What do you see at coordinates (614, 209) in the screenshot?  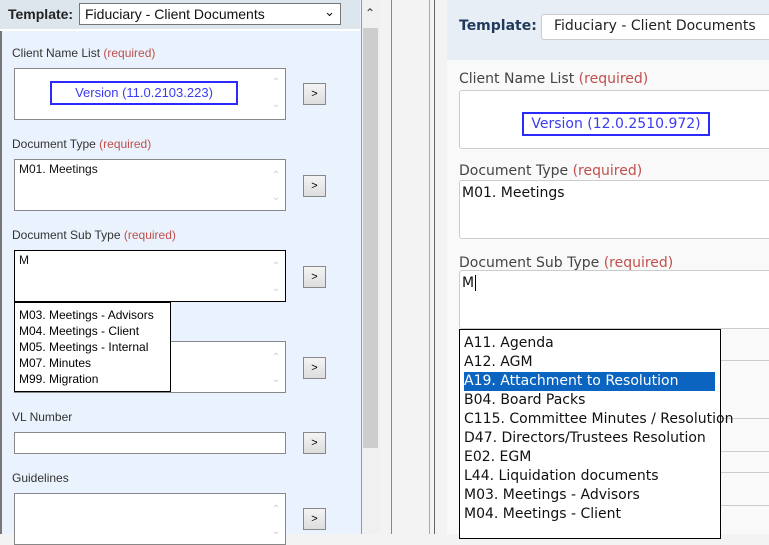 I see `document-type-field: M01. Meetings` at bounding box center [614, 209].